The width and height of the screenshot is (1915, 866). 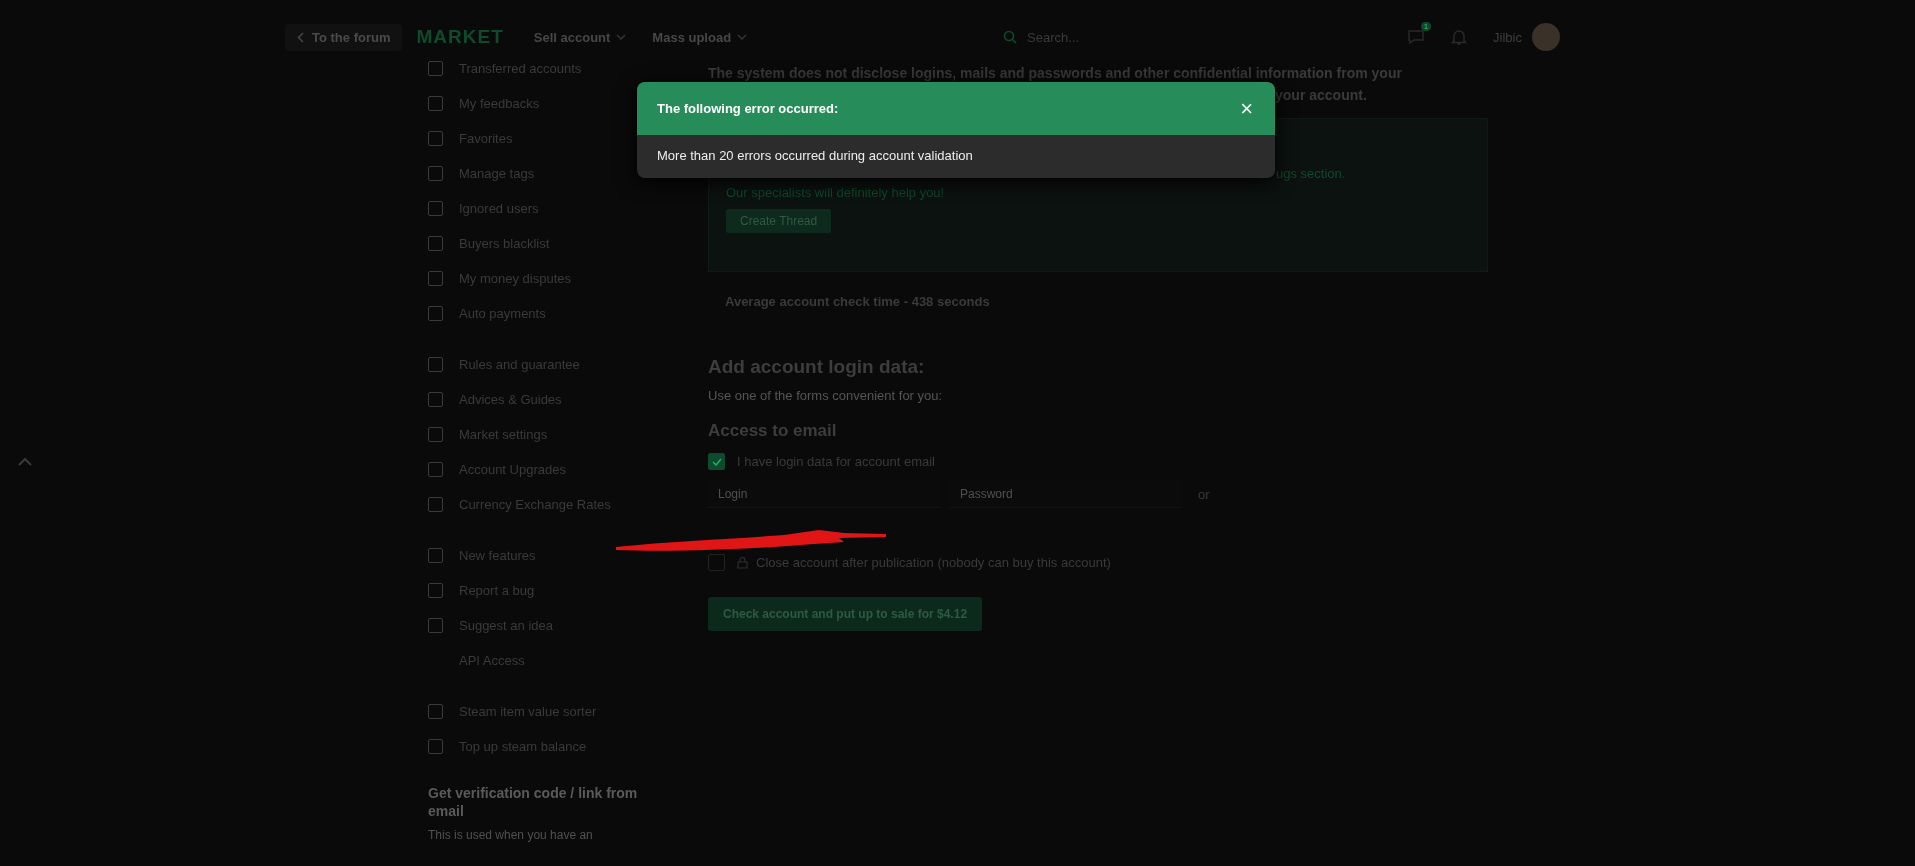 I want to click on dialog-title: The following error occurred:, so click(x=748, y=108).